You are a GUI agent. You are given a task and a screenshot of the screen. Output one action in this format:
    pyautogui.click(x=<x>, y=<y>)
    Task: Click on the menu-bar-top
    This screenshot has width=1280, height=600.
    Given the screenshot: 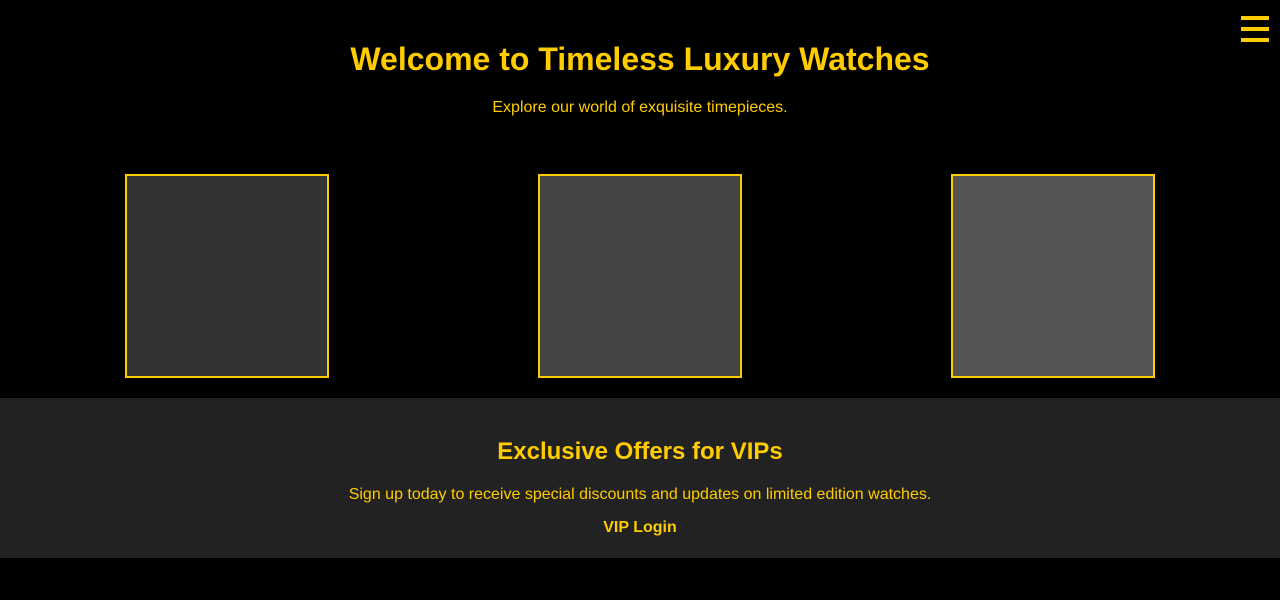 What is the action you would take?
    pyautogui.click(x=1255, y=18)
    